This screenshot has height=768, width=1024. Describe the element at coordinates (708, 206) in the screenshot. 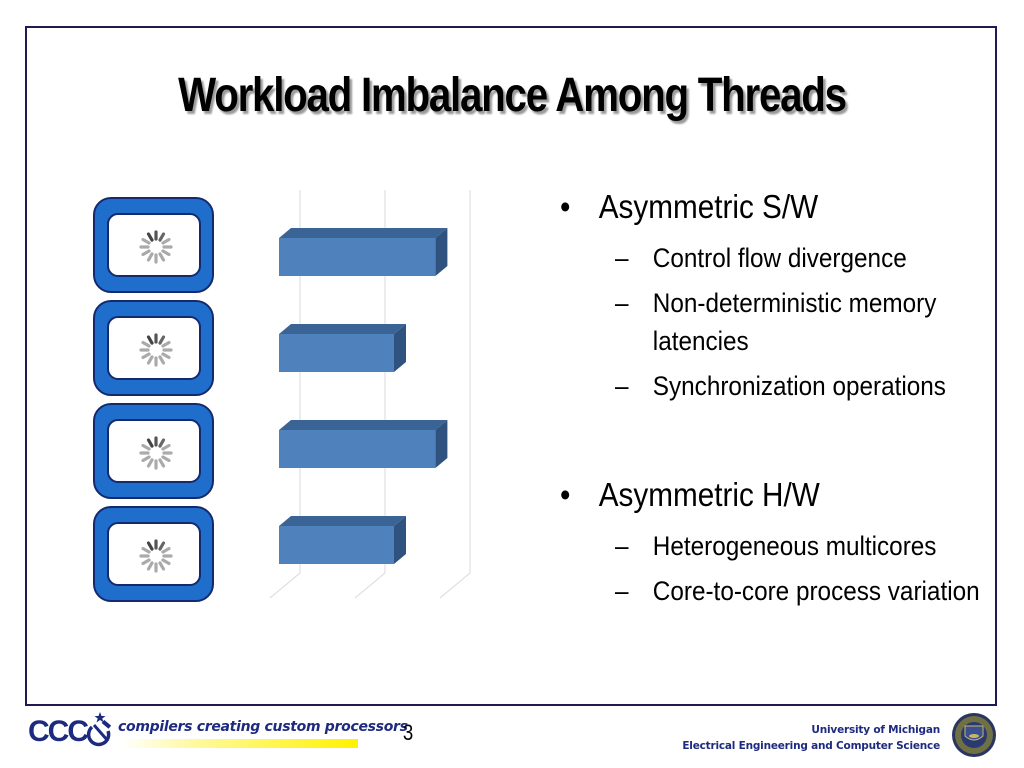

I see `bullet-text: Asymmetric S/W` at that location.